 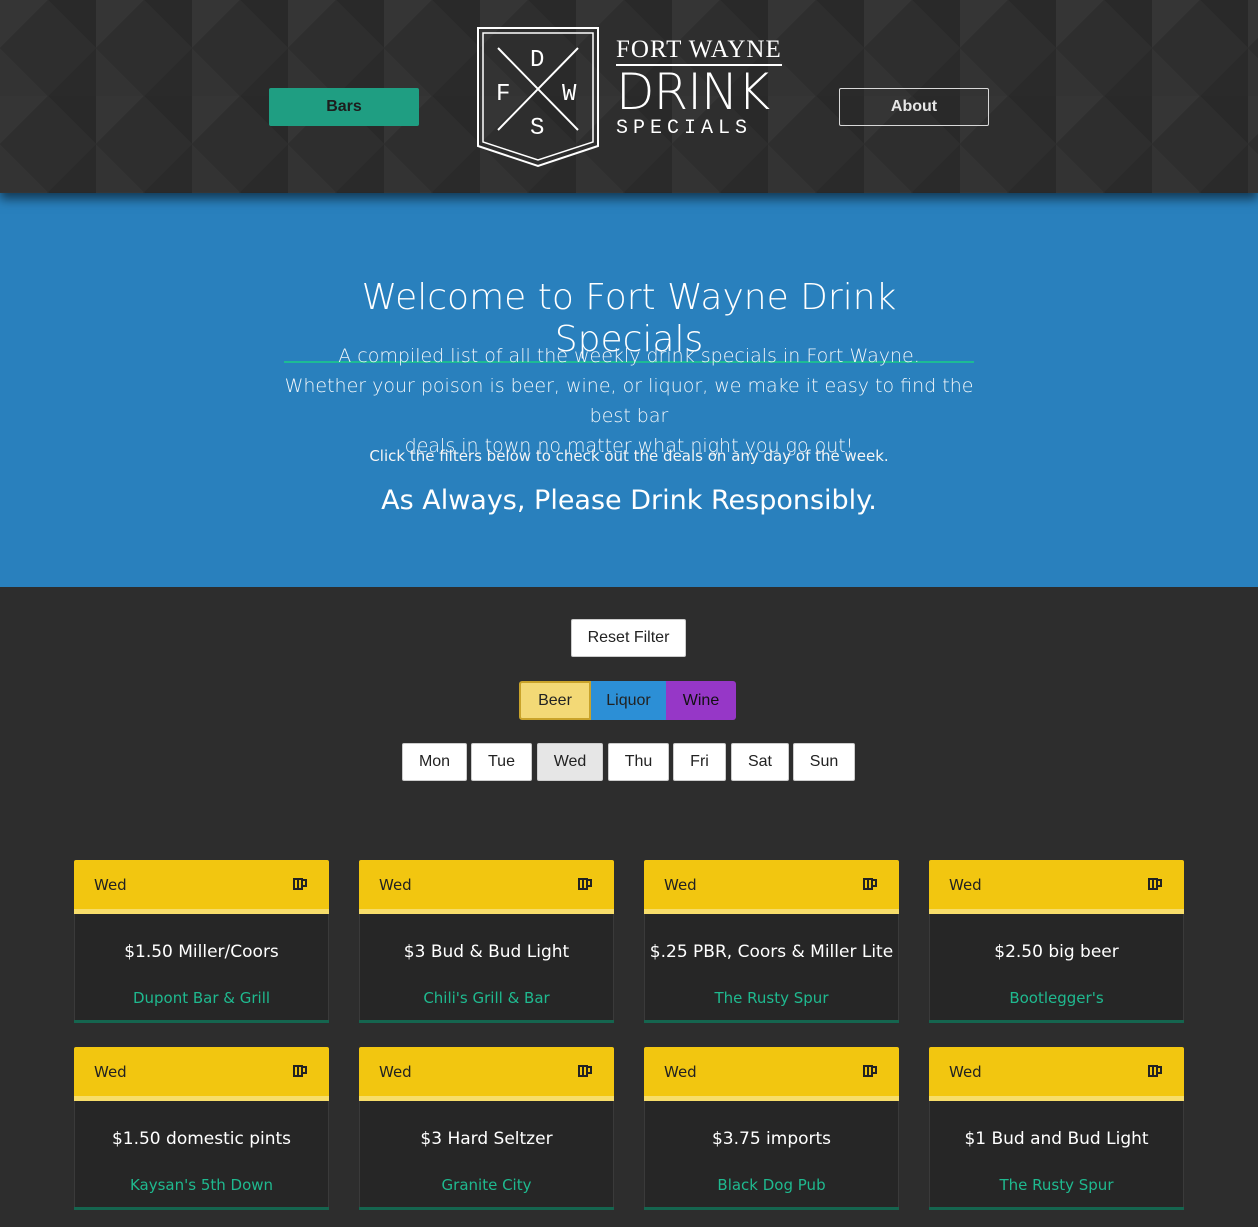 I want to click on drink-type-filter: Beer Liquor Wine, so click(x=627, y=700).